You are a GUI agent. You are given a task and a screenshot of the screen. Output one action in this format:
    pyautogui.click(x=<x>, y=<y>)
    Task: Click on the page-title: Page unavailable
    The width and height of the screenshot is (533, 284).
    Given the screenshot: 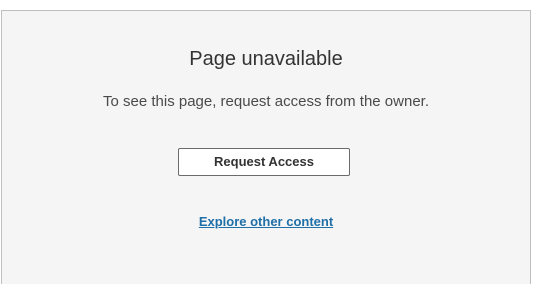 What is the action you would take?
    pyautogui.click(x=266, y=59)
    